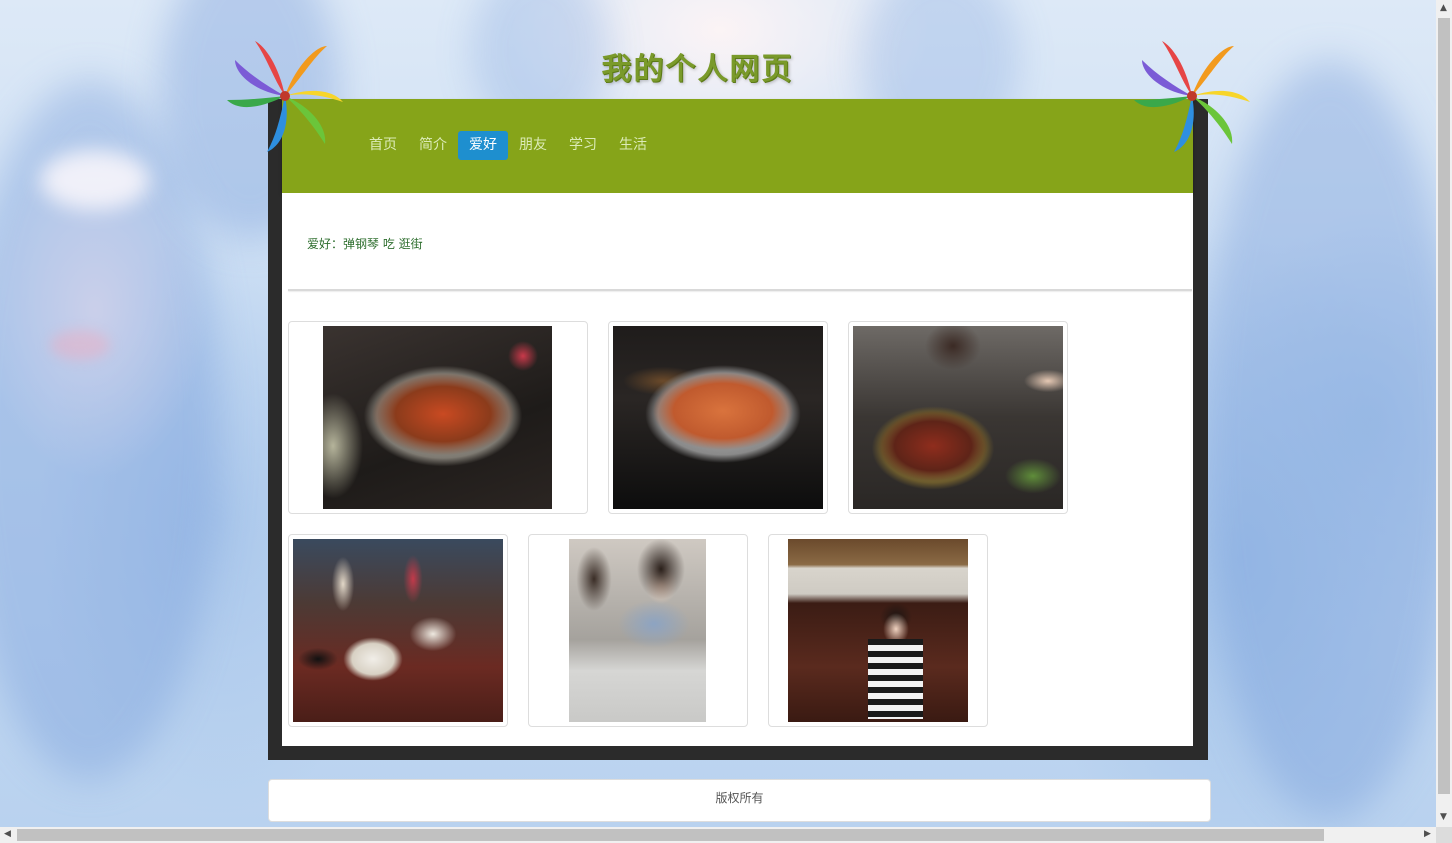  Describe the element at coordinates (583, 145) in the screenshot. I see `nav-item-study: 学习` at that location.